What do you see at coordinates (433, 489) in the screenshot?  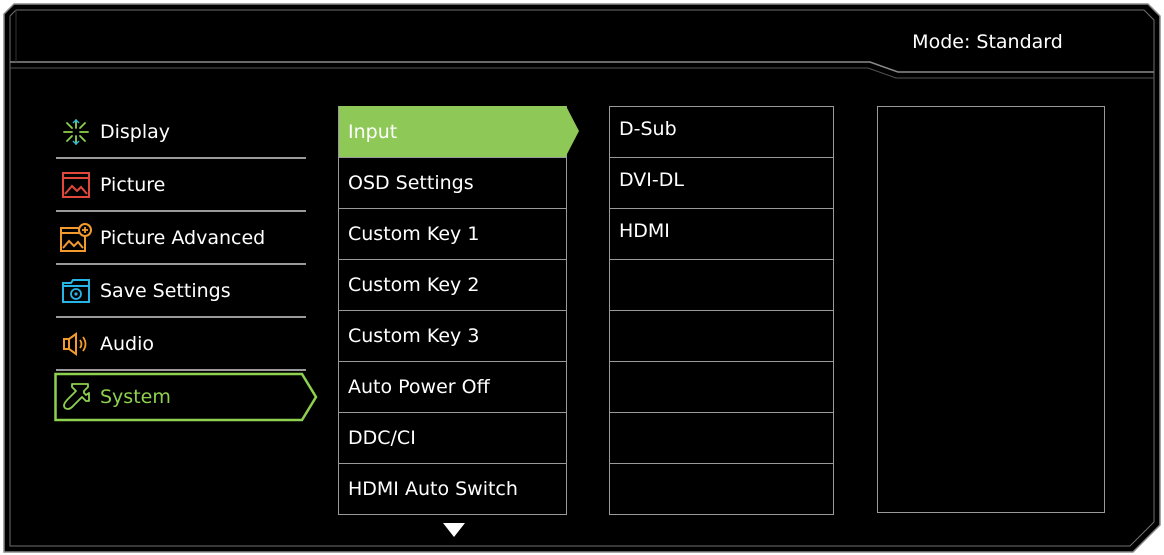 I see `submenu-item-label: HDMI Auto Switch` at bounding box center [433, 489].